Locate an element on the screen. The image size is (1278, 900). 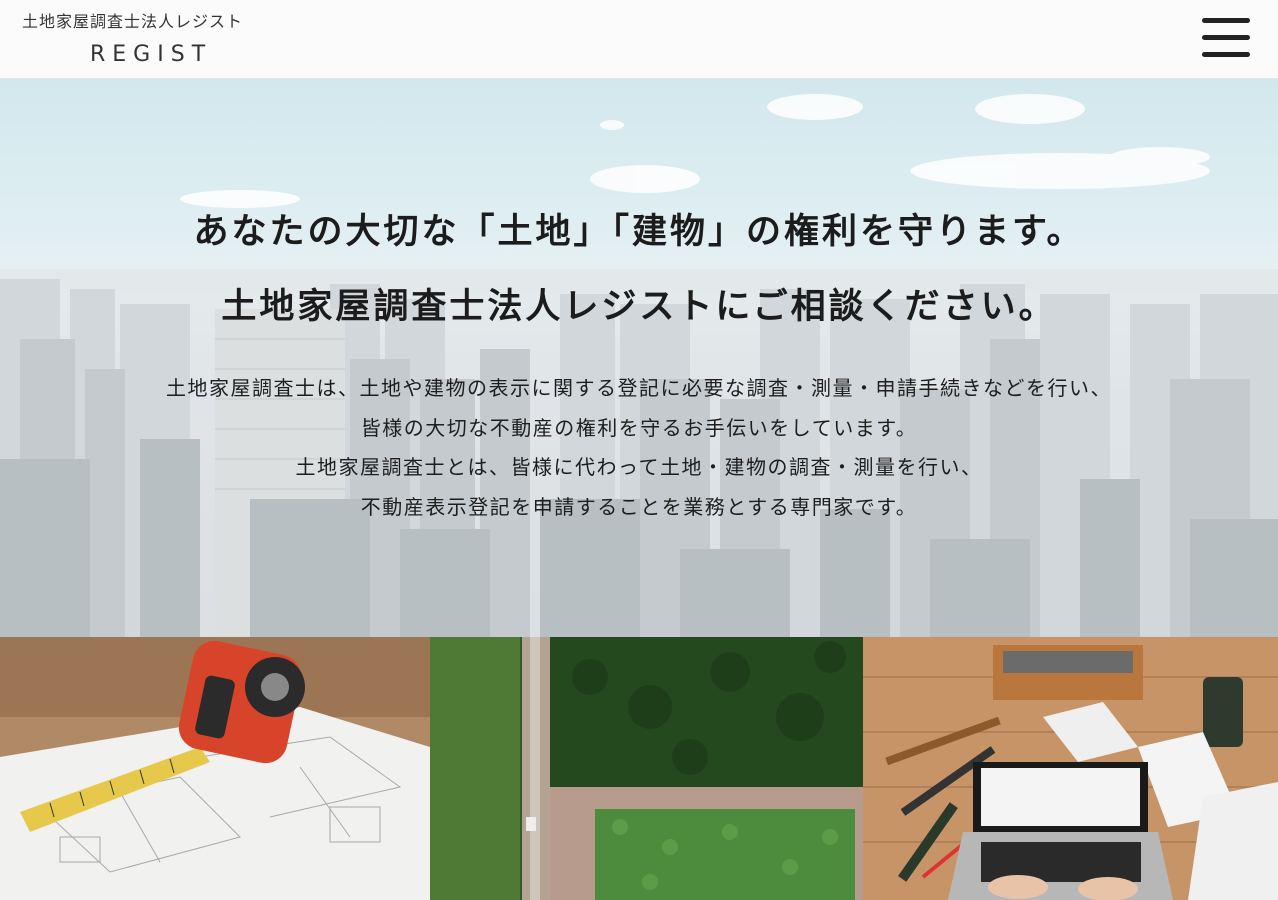
menu-bar-middle is located at coordinates (1226, 37).